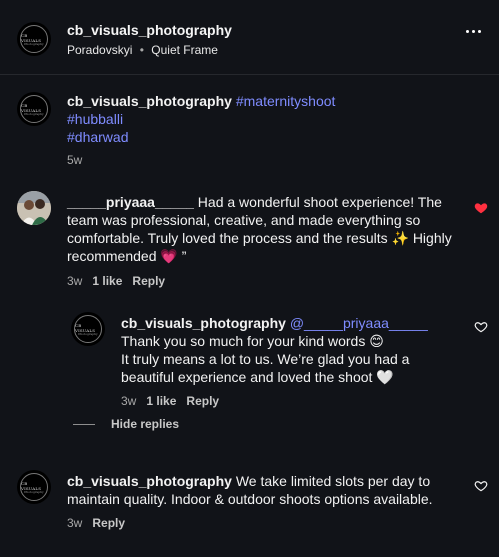 The image size is (499, 557). I want to click on comment-1-likes: 1 like, so click(107, 281).